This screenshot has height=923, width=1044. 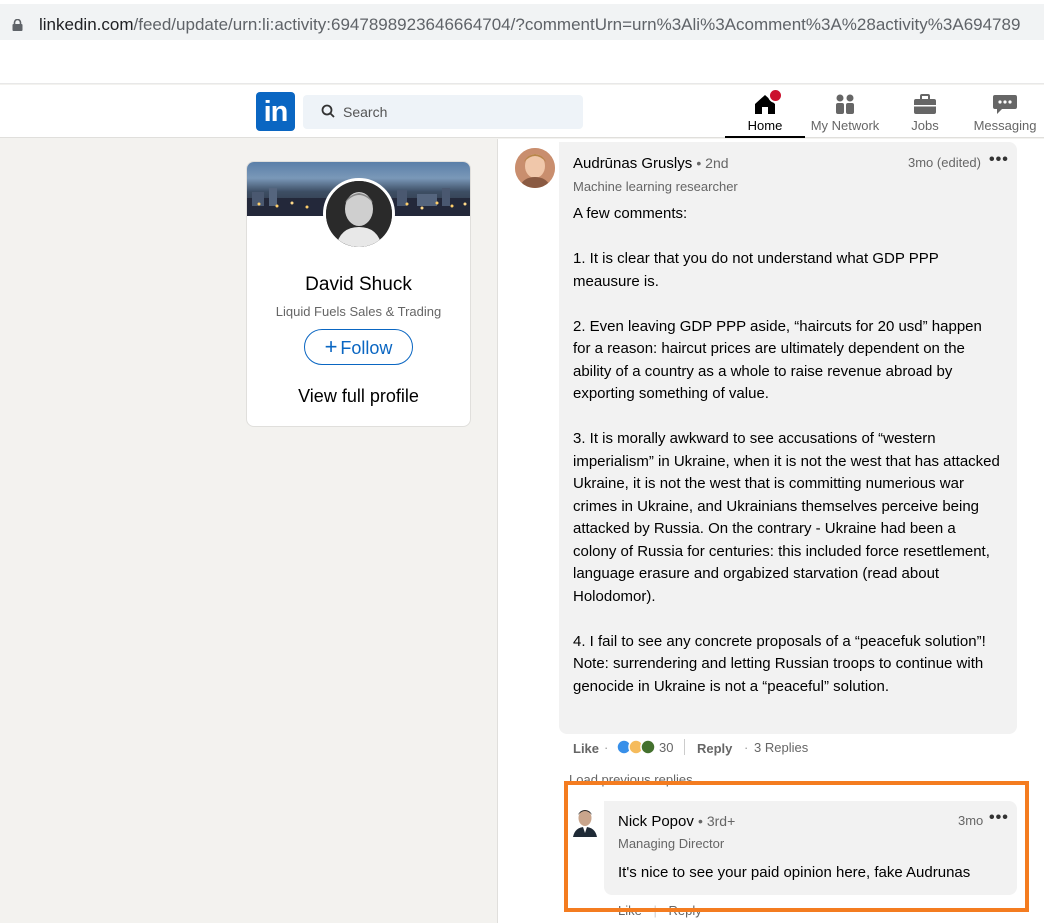 I want to click on nav-my-network: My Network, so click(x=845, y=111).